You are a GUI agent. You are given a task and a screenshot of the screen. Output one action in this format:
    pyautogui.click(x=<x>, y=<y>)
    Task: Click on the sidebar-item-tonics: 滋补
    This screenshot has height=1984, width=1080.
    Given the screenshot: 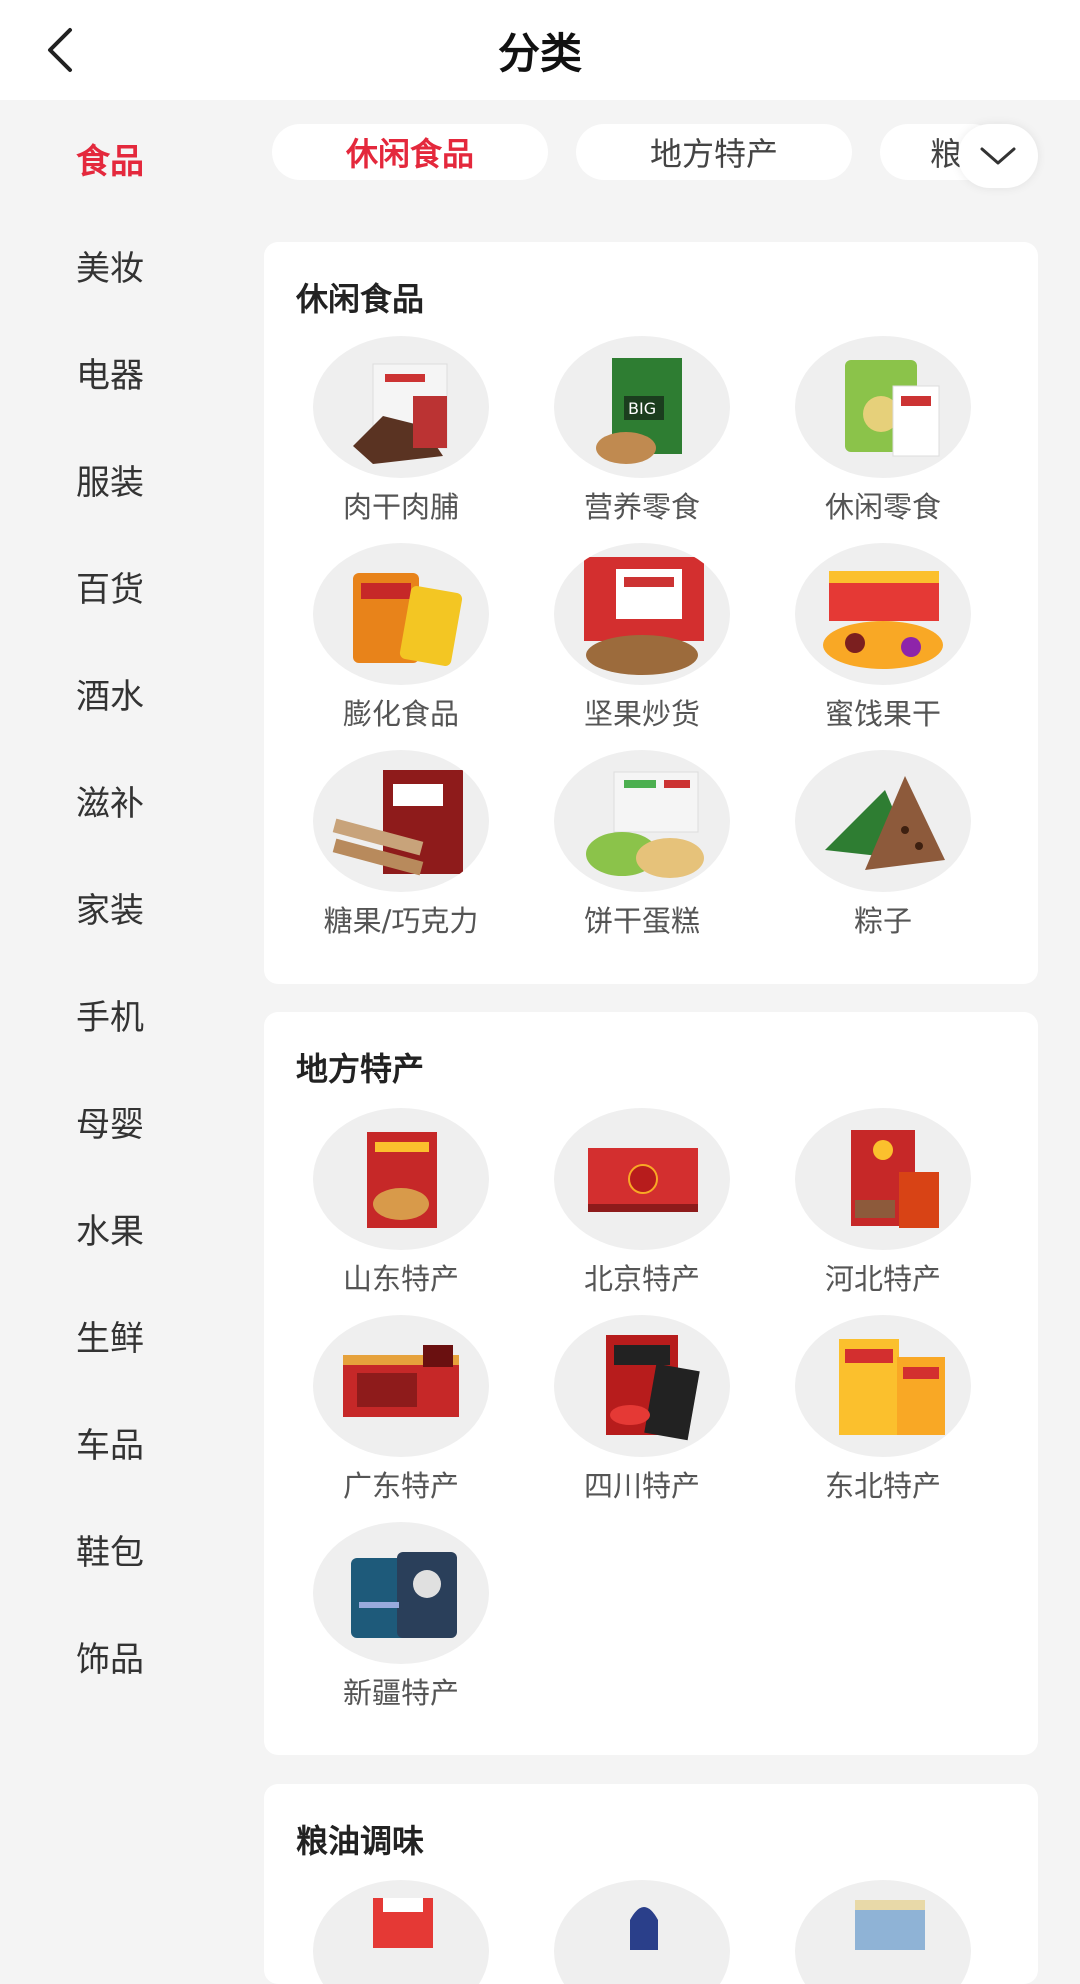 What is the action you would take?
    pyautogui.click(x=110, y=800)
    